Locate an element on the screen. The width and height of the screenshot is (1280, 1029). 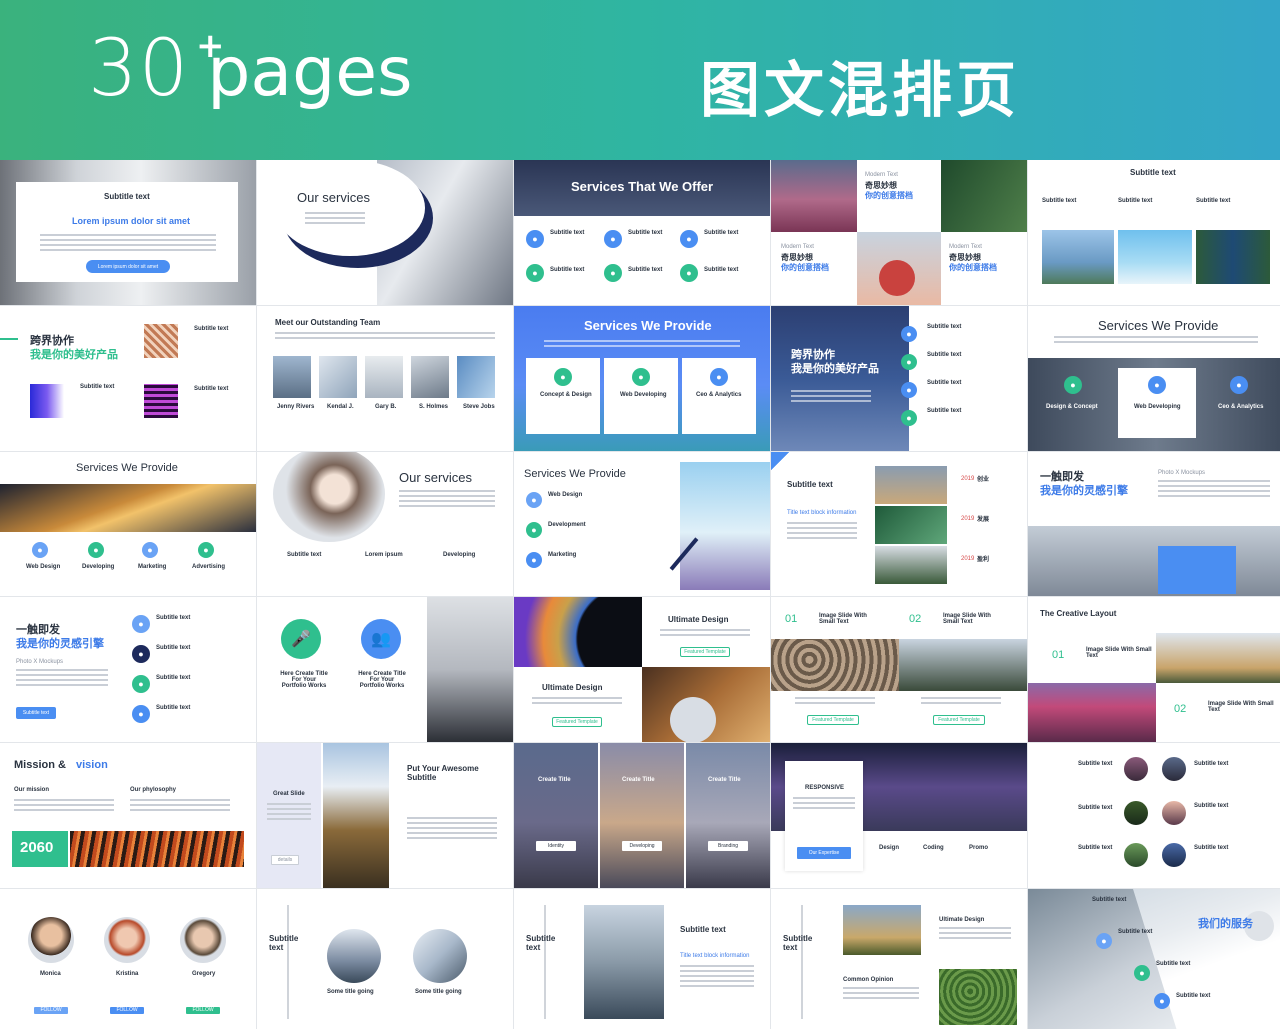
web-design-icon: ● is located at coordinates (534, 499).